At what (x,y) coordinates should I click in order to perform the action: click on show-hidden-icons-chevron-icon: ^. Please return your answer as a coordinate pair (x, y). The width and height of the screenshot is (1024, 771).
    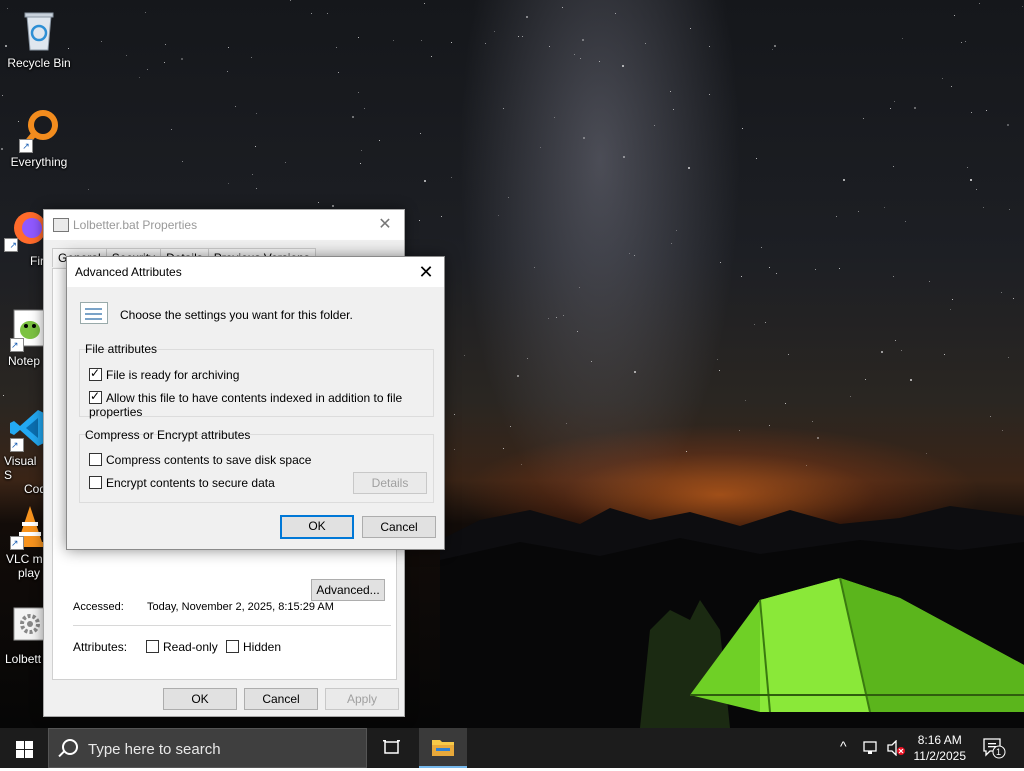
    Looking at the image, I should click on (843, 746).